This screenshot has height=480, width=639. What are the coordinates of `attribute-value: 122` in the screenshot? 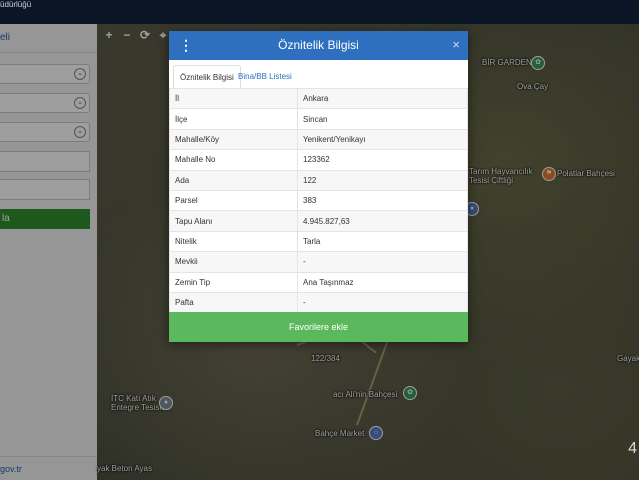 It's located at (382, 180).